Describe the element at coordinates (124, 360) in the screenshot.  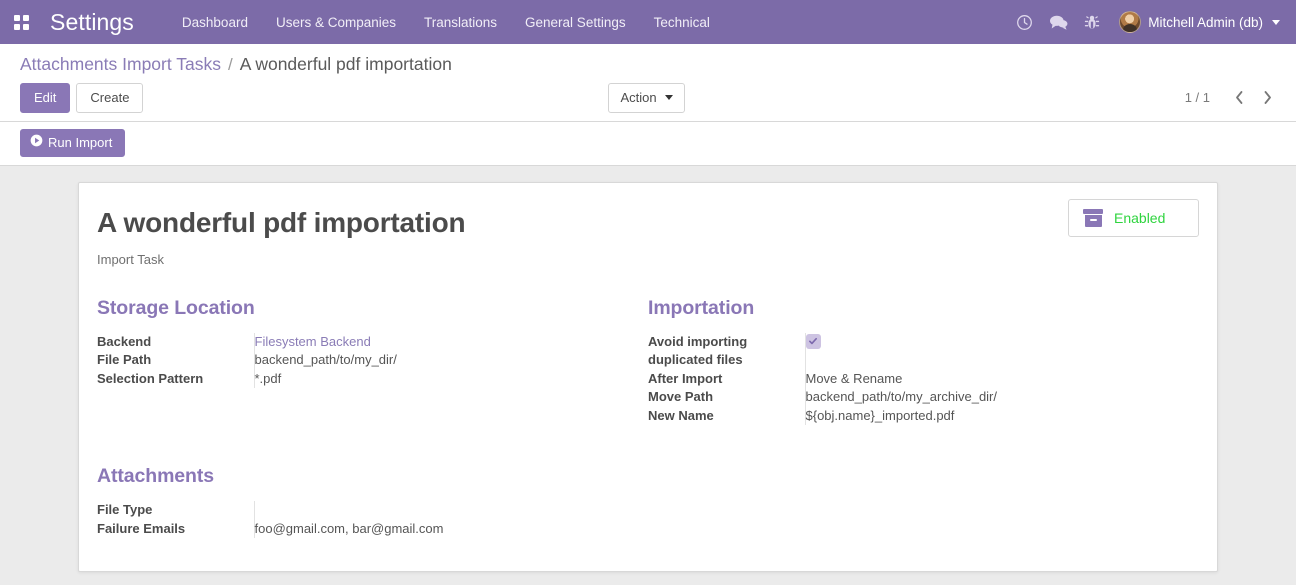
I see `field-label-file-path: File Path` at that location.